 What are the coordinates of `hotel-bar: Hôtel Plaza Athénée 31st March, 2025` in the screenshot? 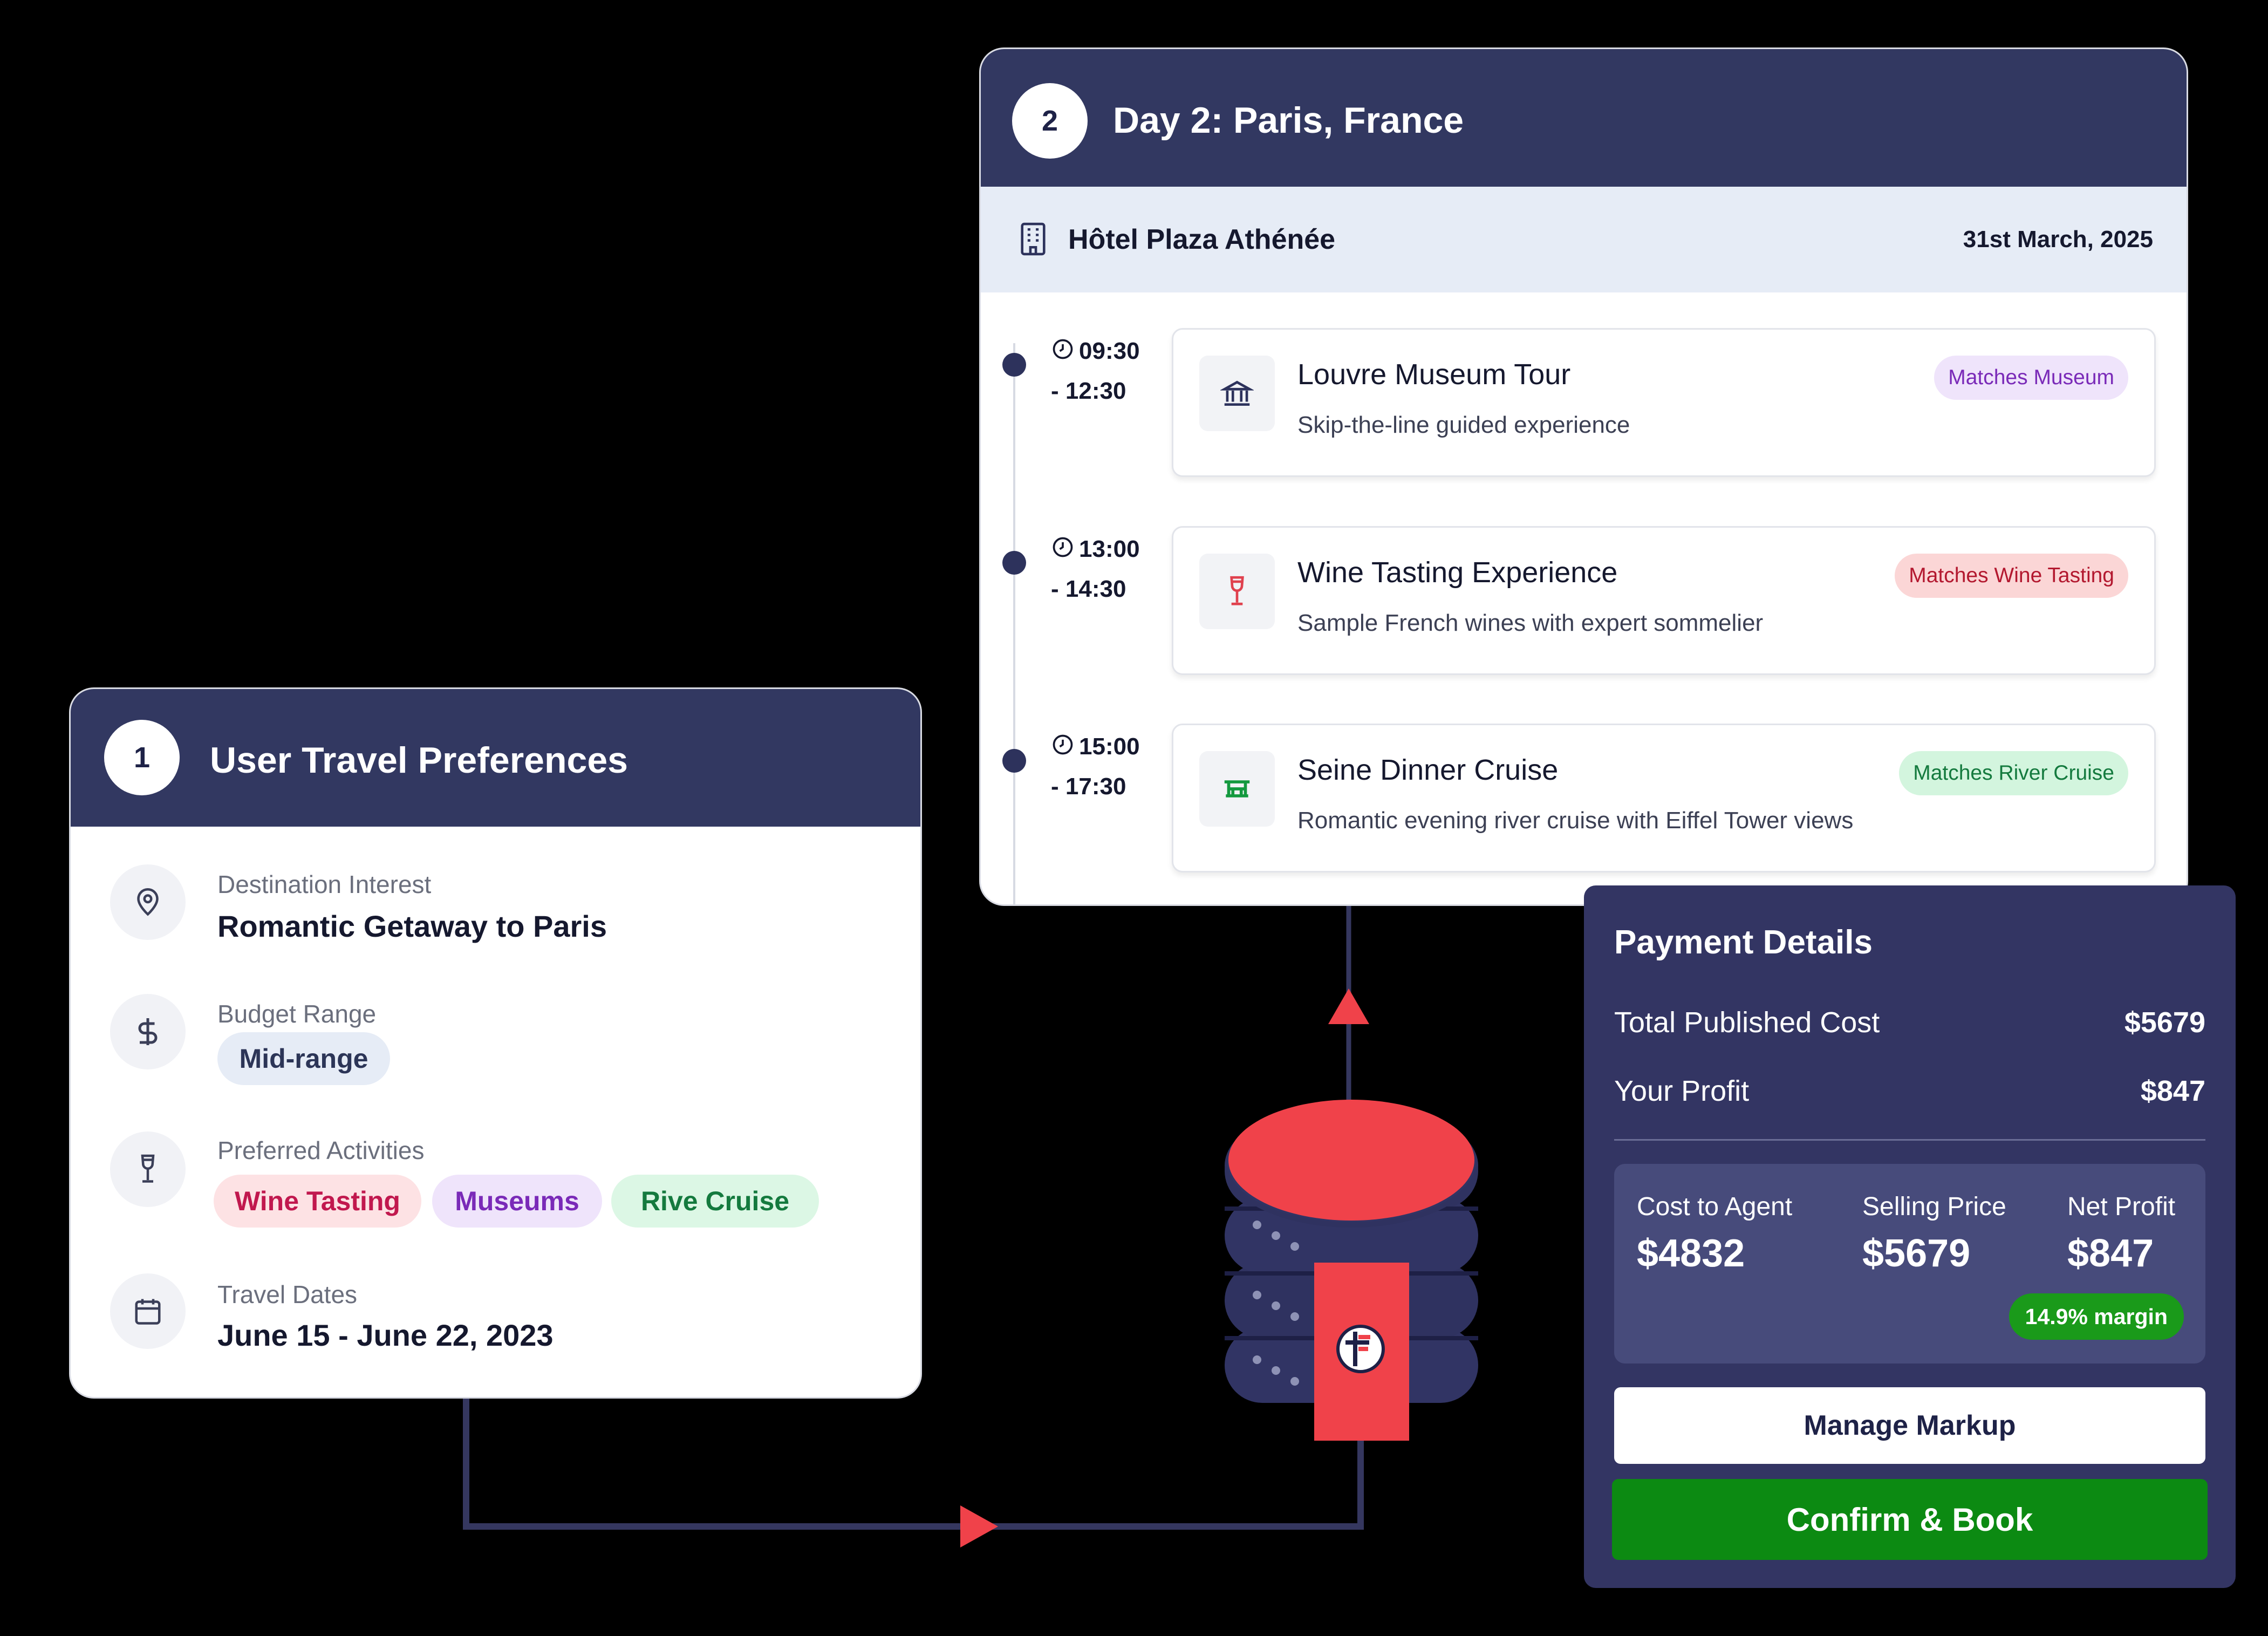 It's located at (1584, 239).